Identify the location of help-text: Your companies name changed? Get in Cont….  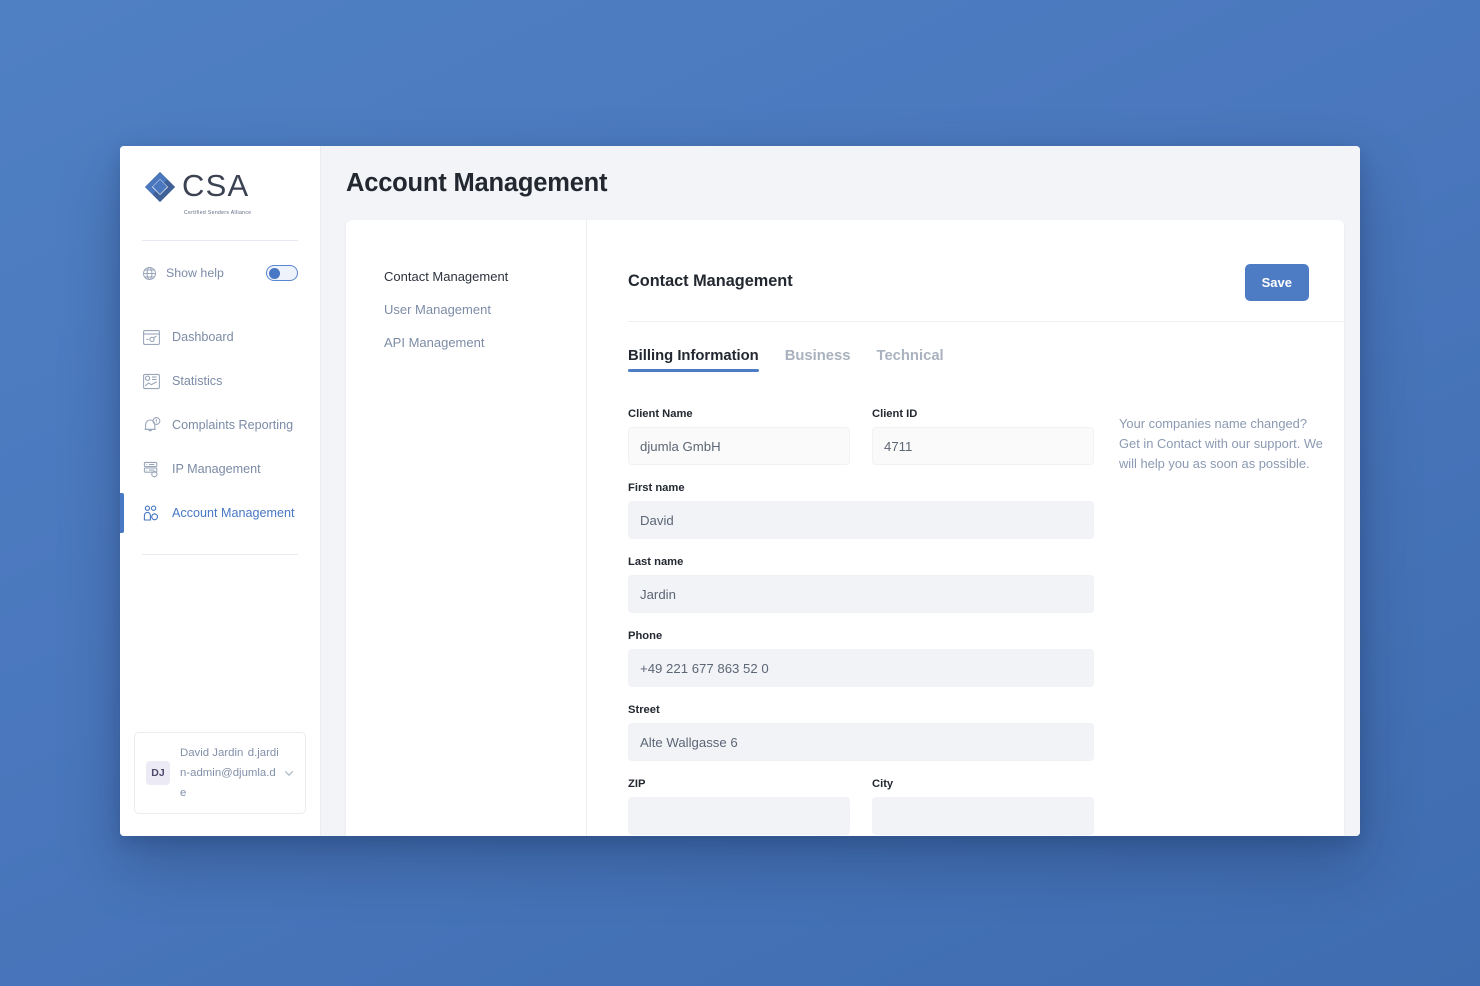
(1221, 443).